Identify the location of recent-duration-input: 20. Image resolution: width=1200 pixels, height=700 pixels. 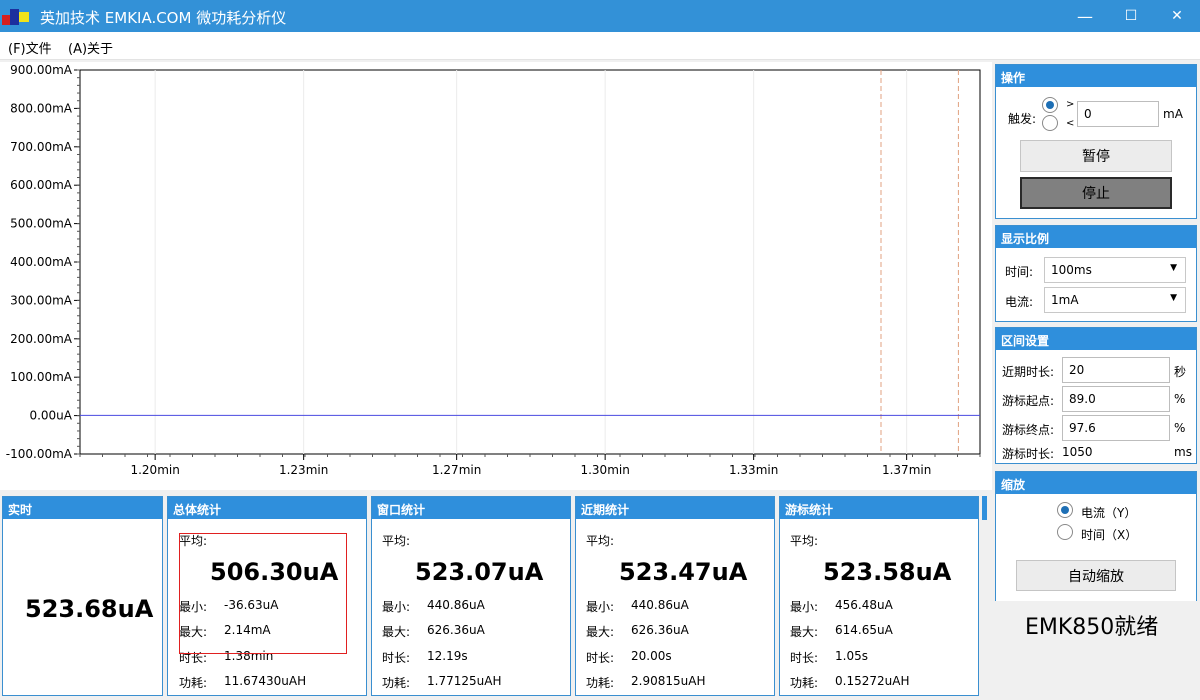
(1116, 370).